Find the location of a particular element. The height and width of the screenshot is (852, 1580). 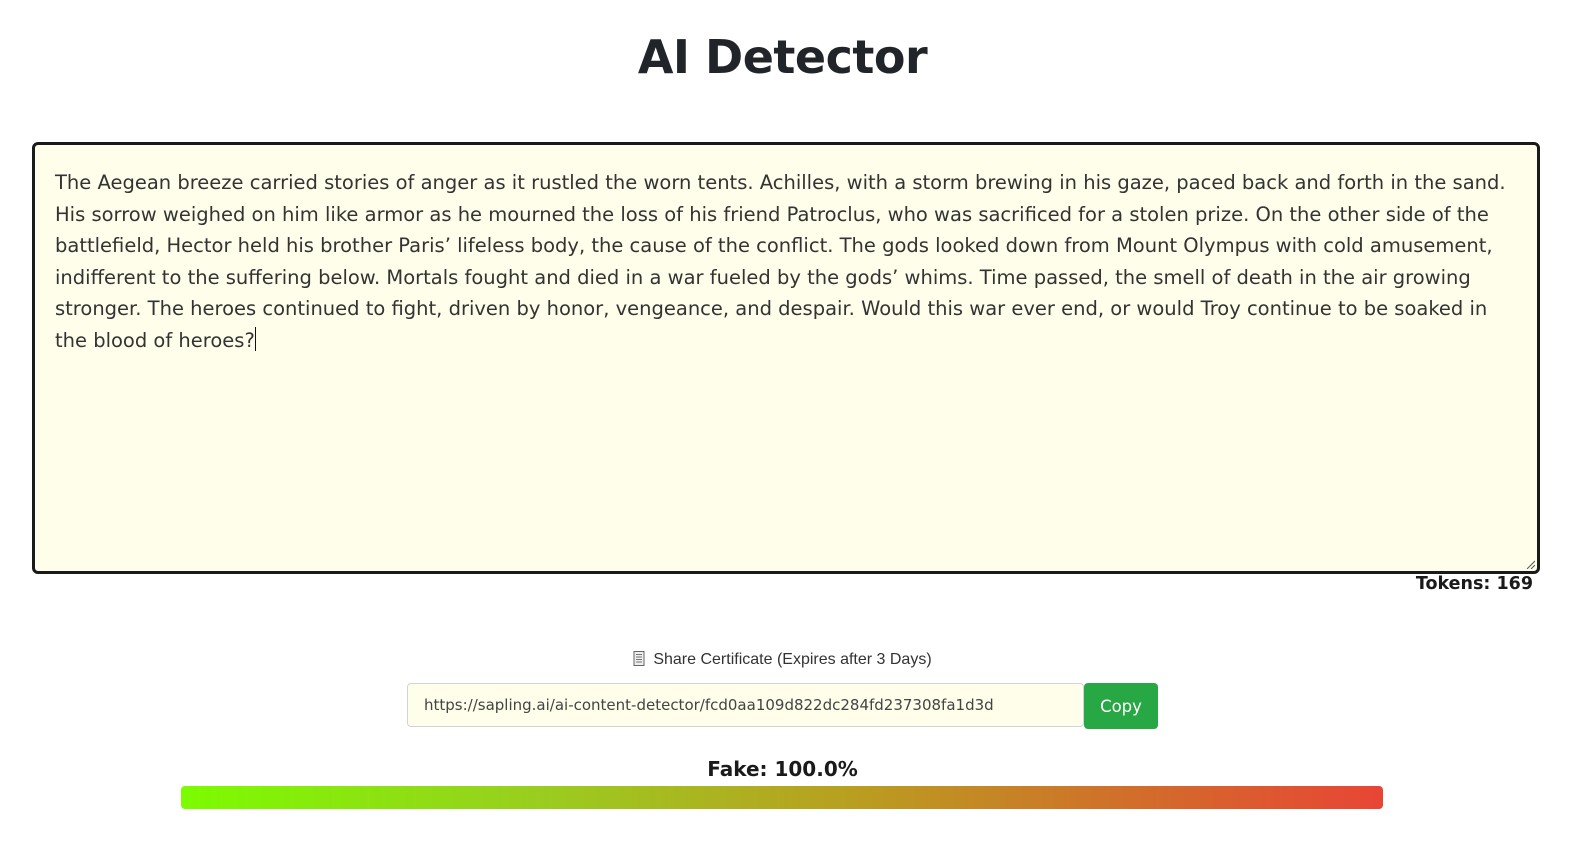

share-url-input is located at coordinates (745, 705).